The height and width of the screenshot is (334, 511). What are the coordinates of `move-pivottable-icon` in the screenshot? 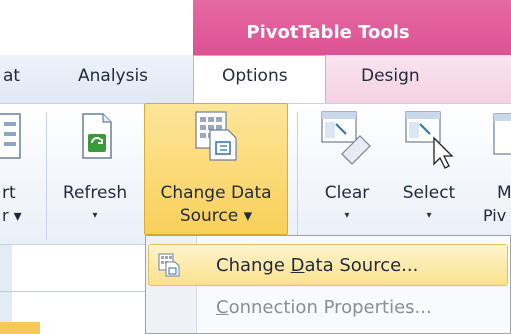 It's located at (499, 137).